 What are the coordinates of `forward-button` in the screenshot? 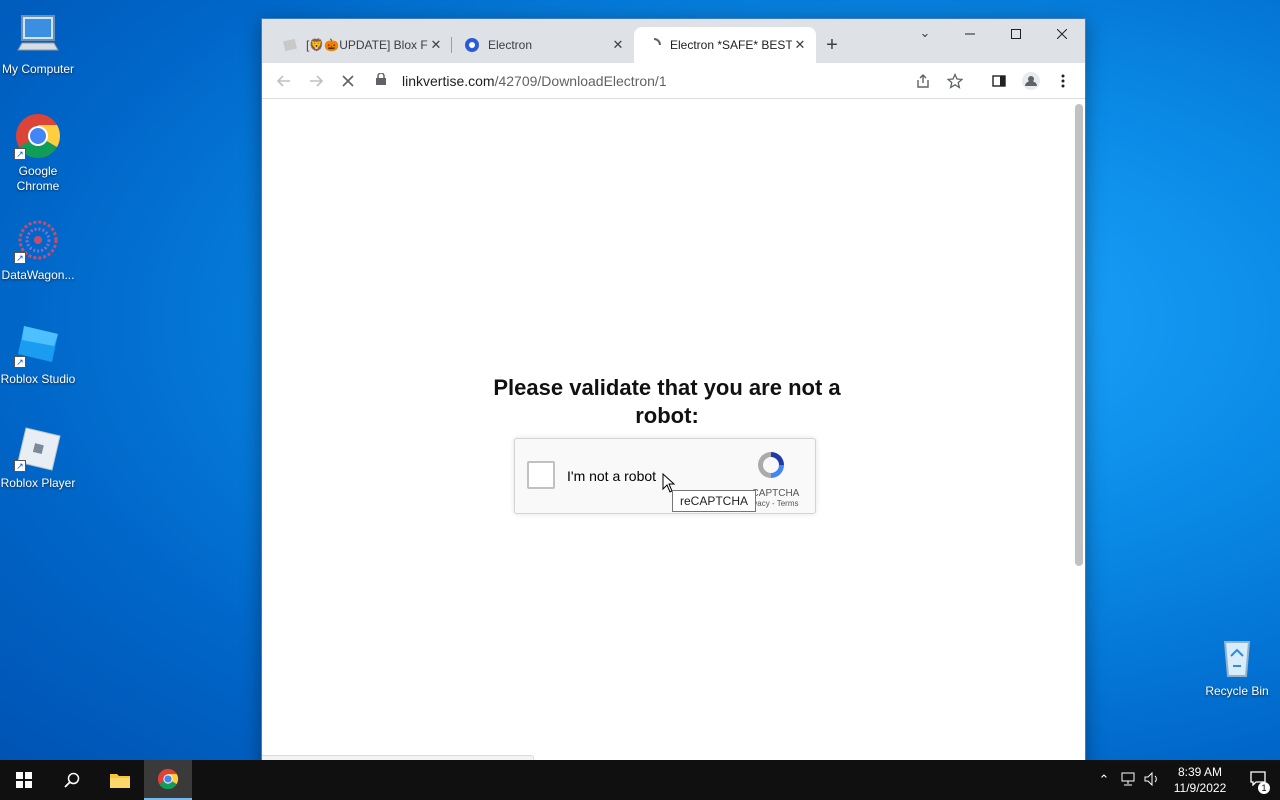 It's located at (316, 81).